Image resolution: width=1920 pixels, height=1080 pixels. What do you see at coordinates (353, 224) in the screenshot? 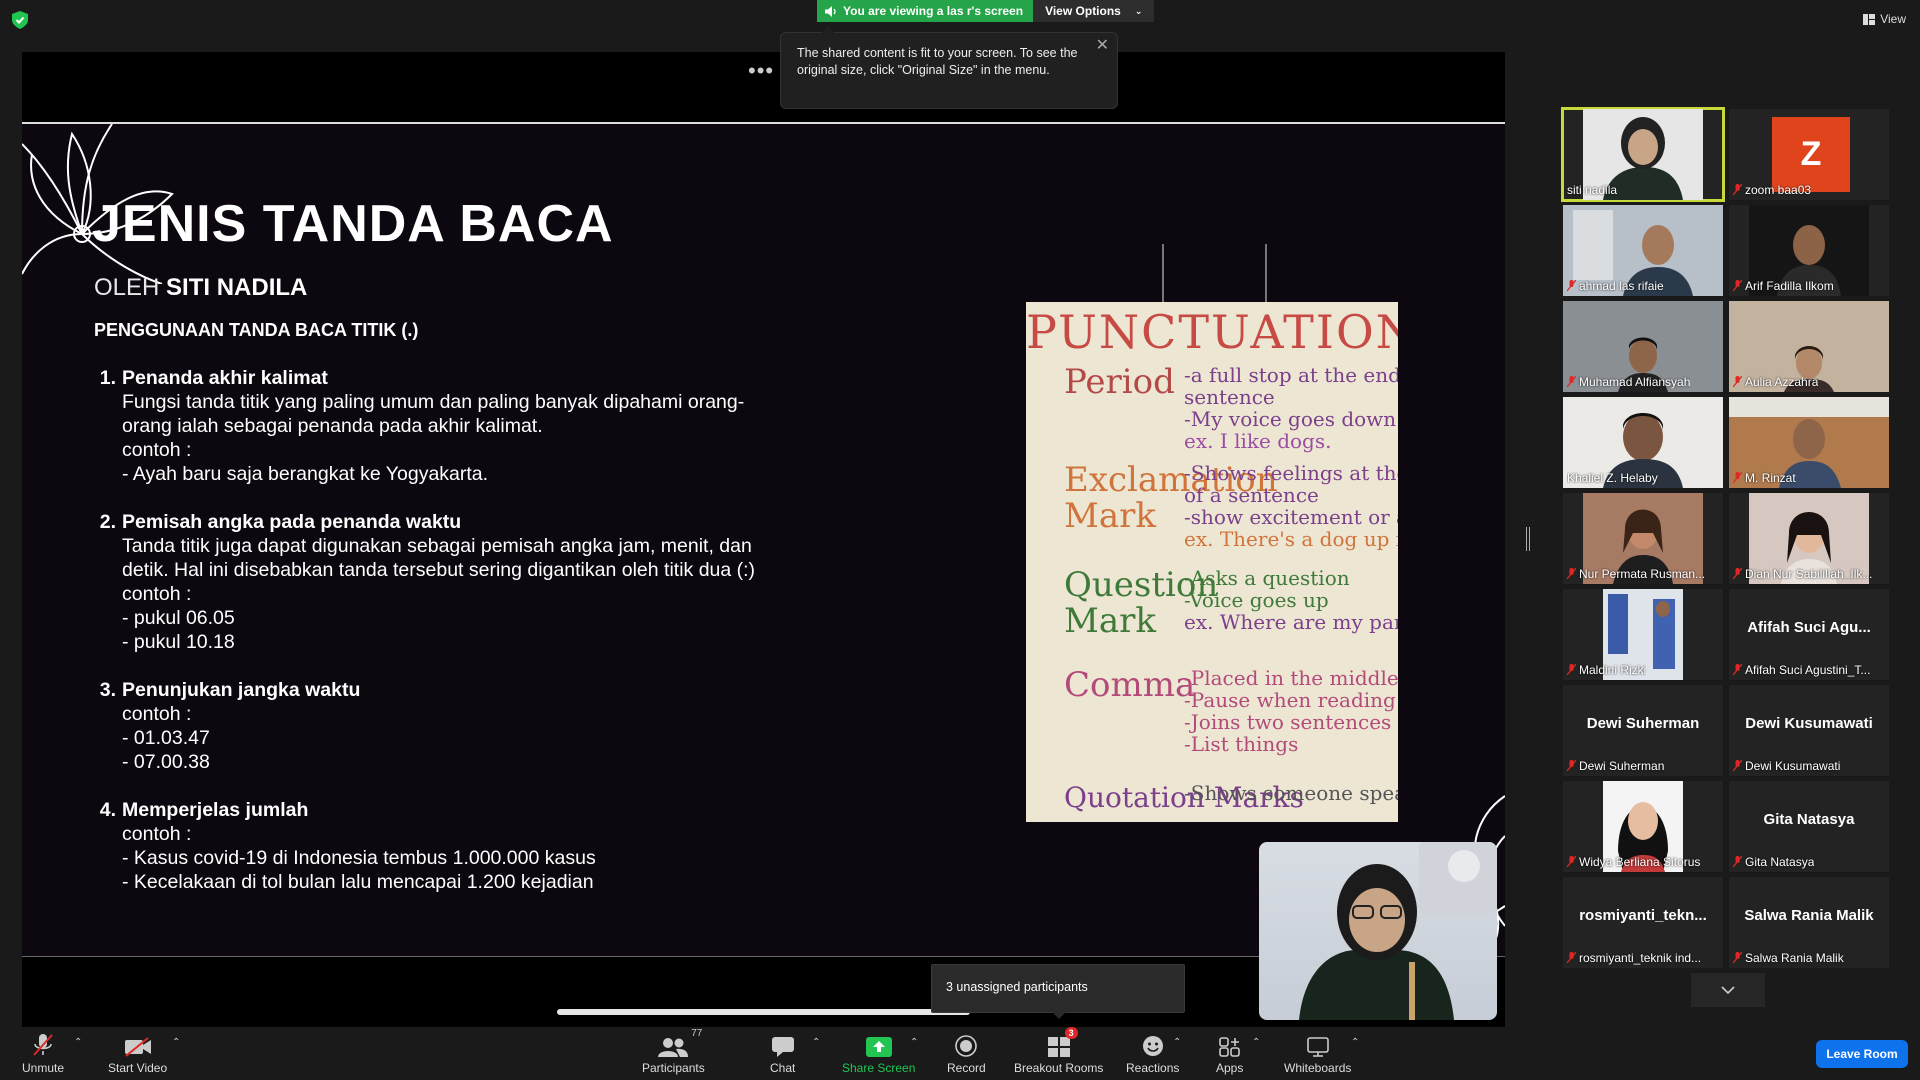
I see `slide-title: JENIS TANDA BACA` at bounding box center [353, 224].